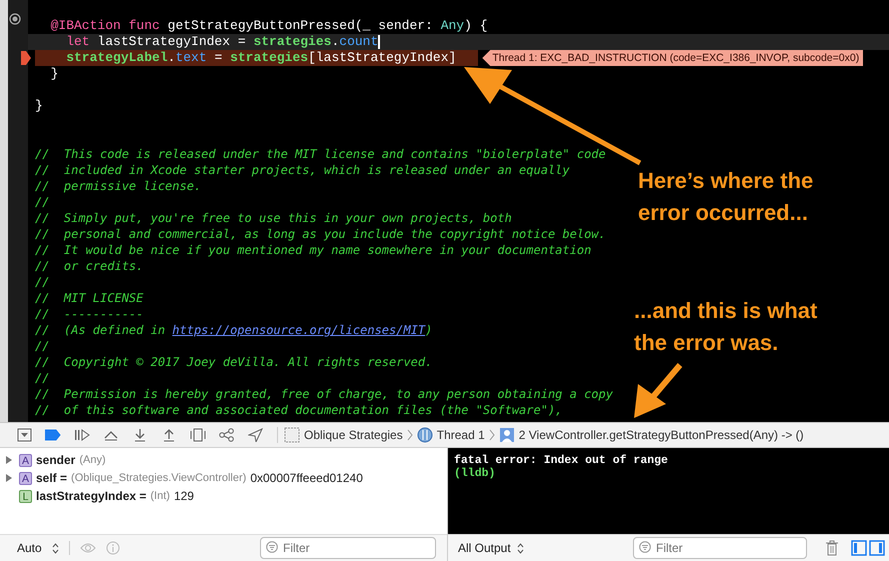  Describe the element at coordinates (302, 170) in the screenshot. I see `code-comment: // included in Xcode starter projects, which is released under an equally` at that location.